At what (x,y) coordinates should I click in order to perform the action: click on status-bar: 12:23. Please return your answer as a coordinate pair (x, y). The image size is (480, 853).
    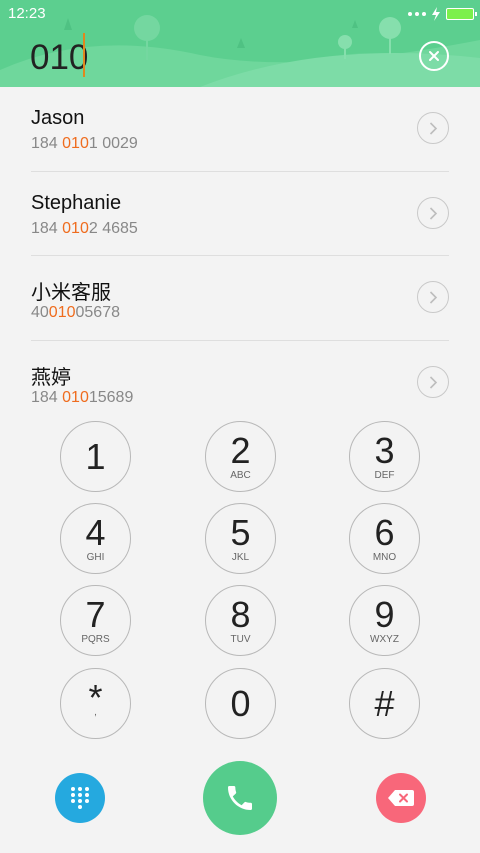
    Looking at the image, I should click on (240, 14).